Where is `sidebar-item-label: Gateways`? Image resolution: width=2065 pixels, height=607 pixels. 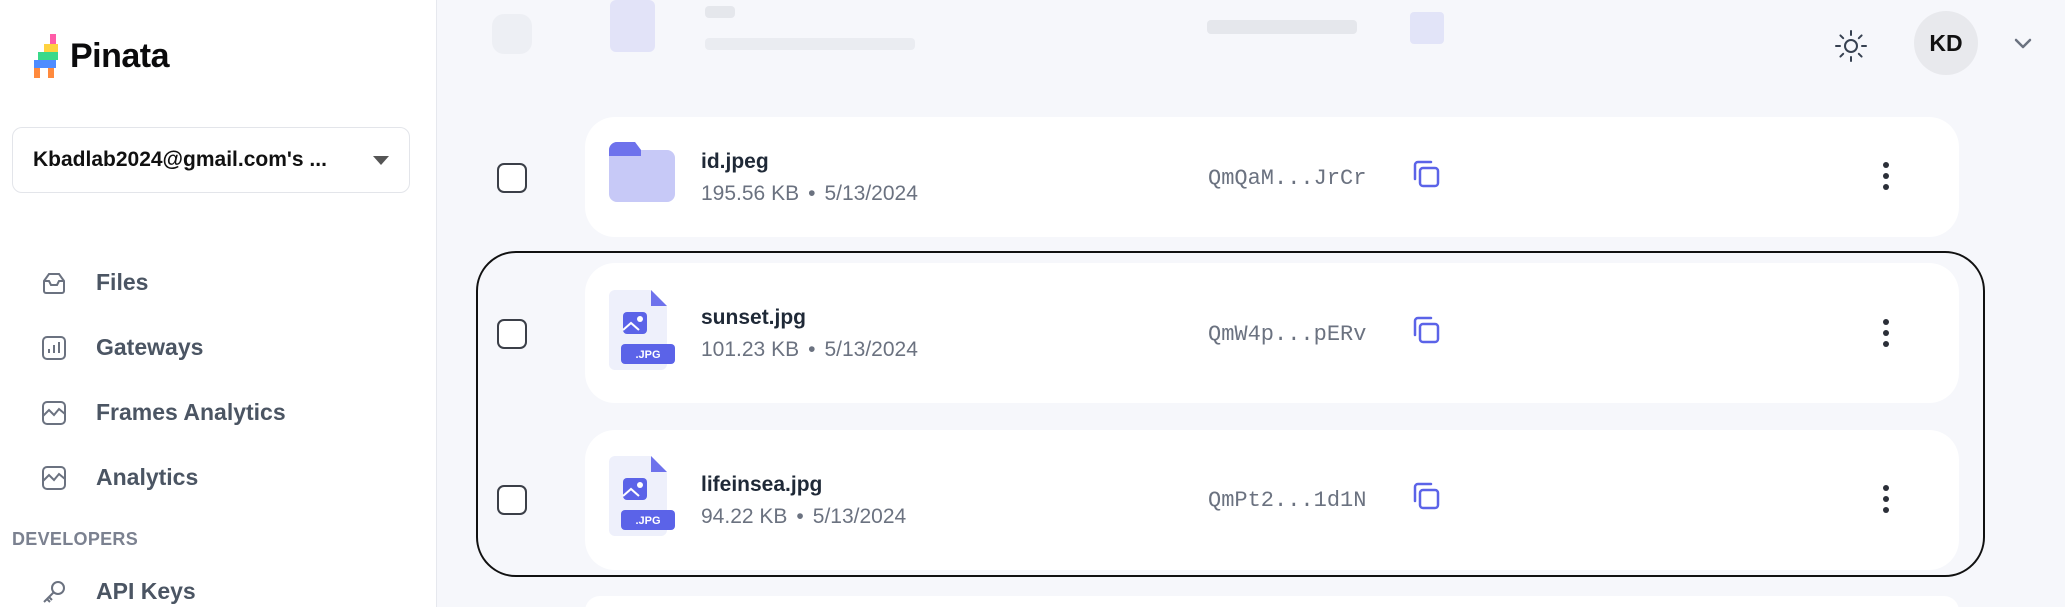 sidebar-item-label: Gateways is located at coordinates (150, 347).